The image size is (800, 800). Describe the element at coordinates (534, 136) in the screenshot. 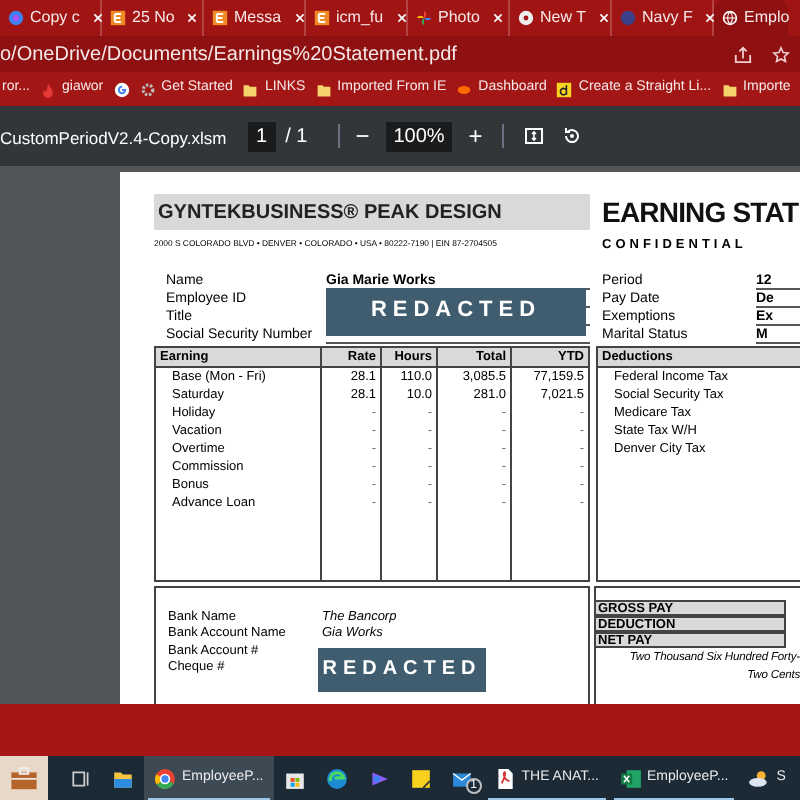

I see `fit-page-icon` at that location.